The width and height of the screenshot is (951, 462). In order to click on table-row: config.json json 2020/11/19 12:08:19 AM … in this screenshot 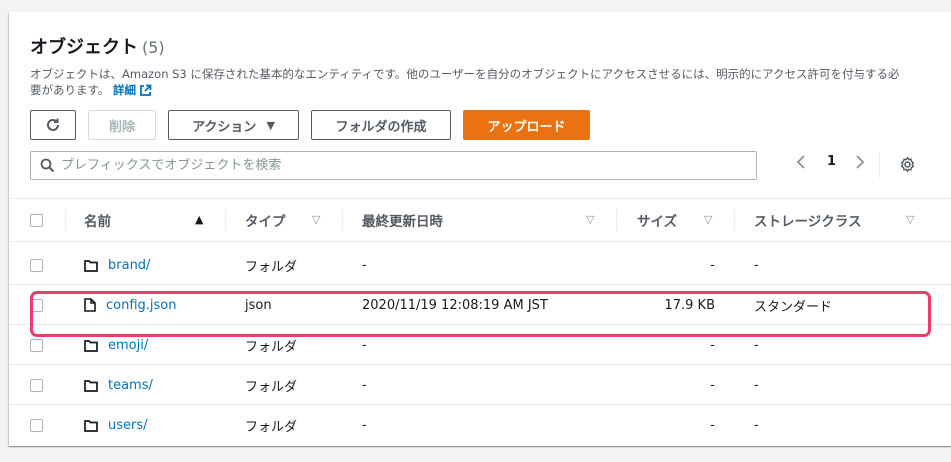, I will do `click(480, 305)`.